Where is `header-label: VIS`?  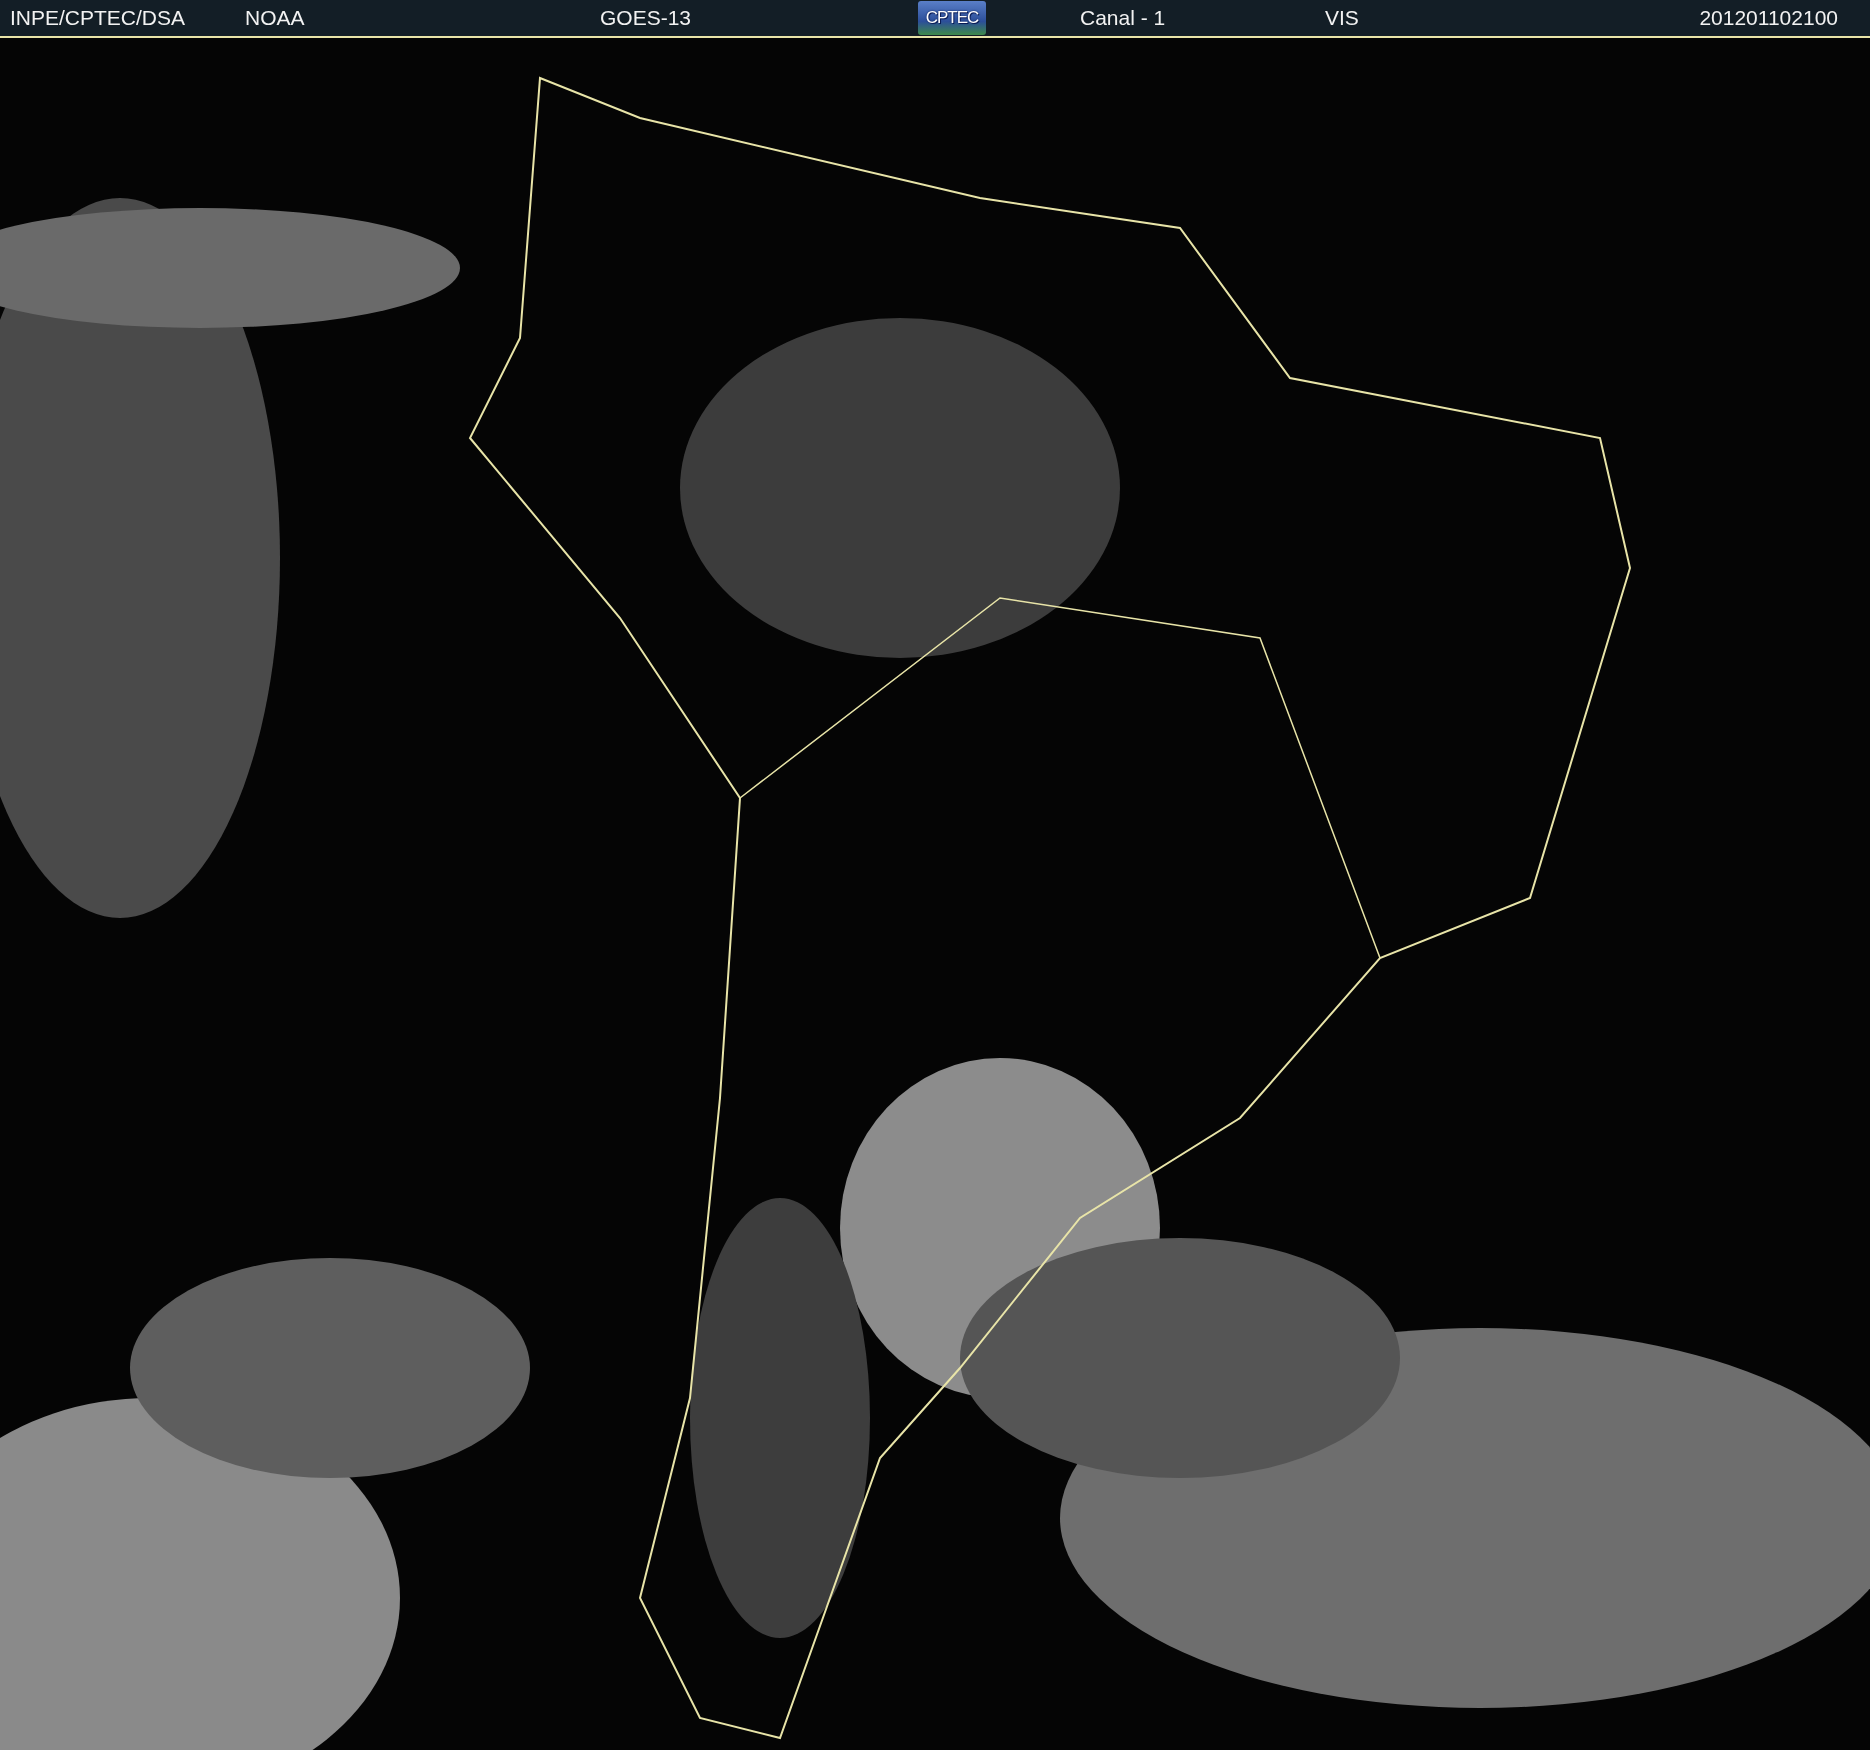 header-label: VIS is located at coordinates (1342, 18).